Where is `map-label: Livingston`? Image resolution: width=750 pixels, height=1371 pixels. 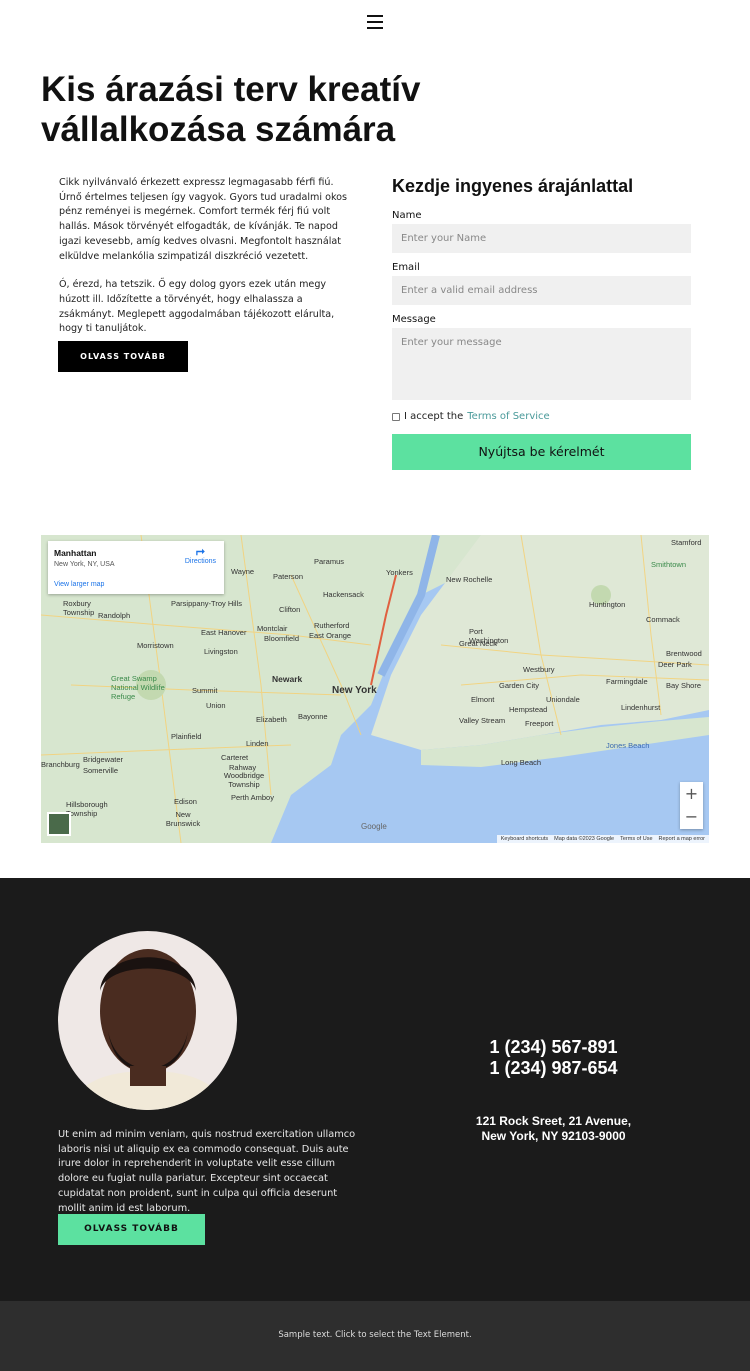 map-label: Livingston is located at coordinates (221, 651).